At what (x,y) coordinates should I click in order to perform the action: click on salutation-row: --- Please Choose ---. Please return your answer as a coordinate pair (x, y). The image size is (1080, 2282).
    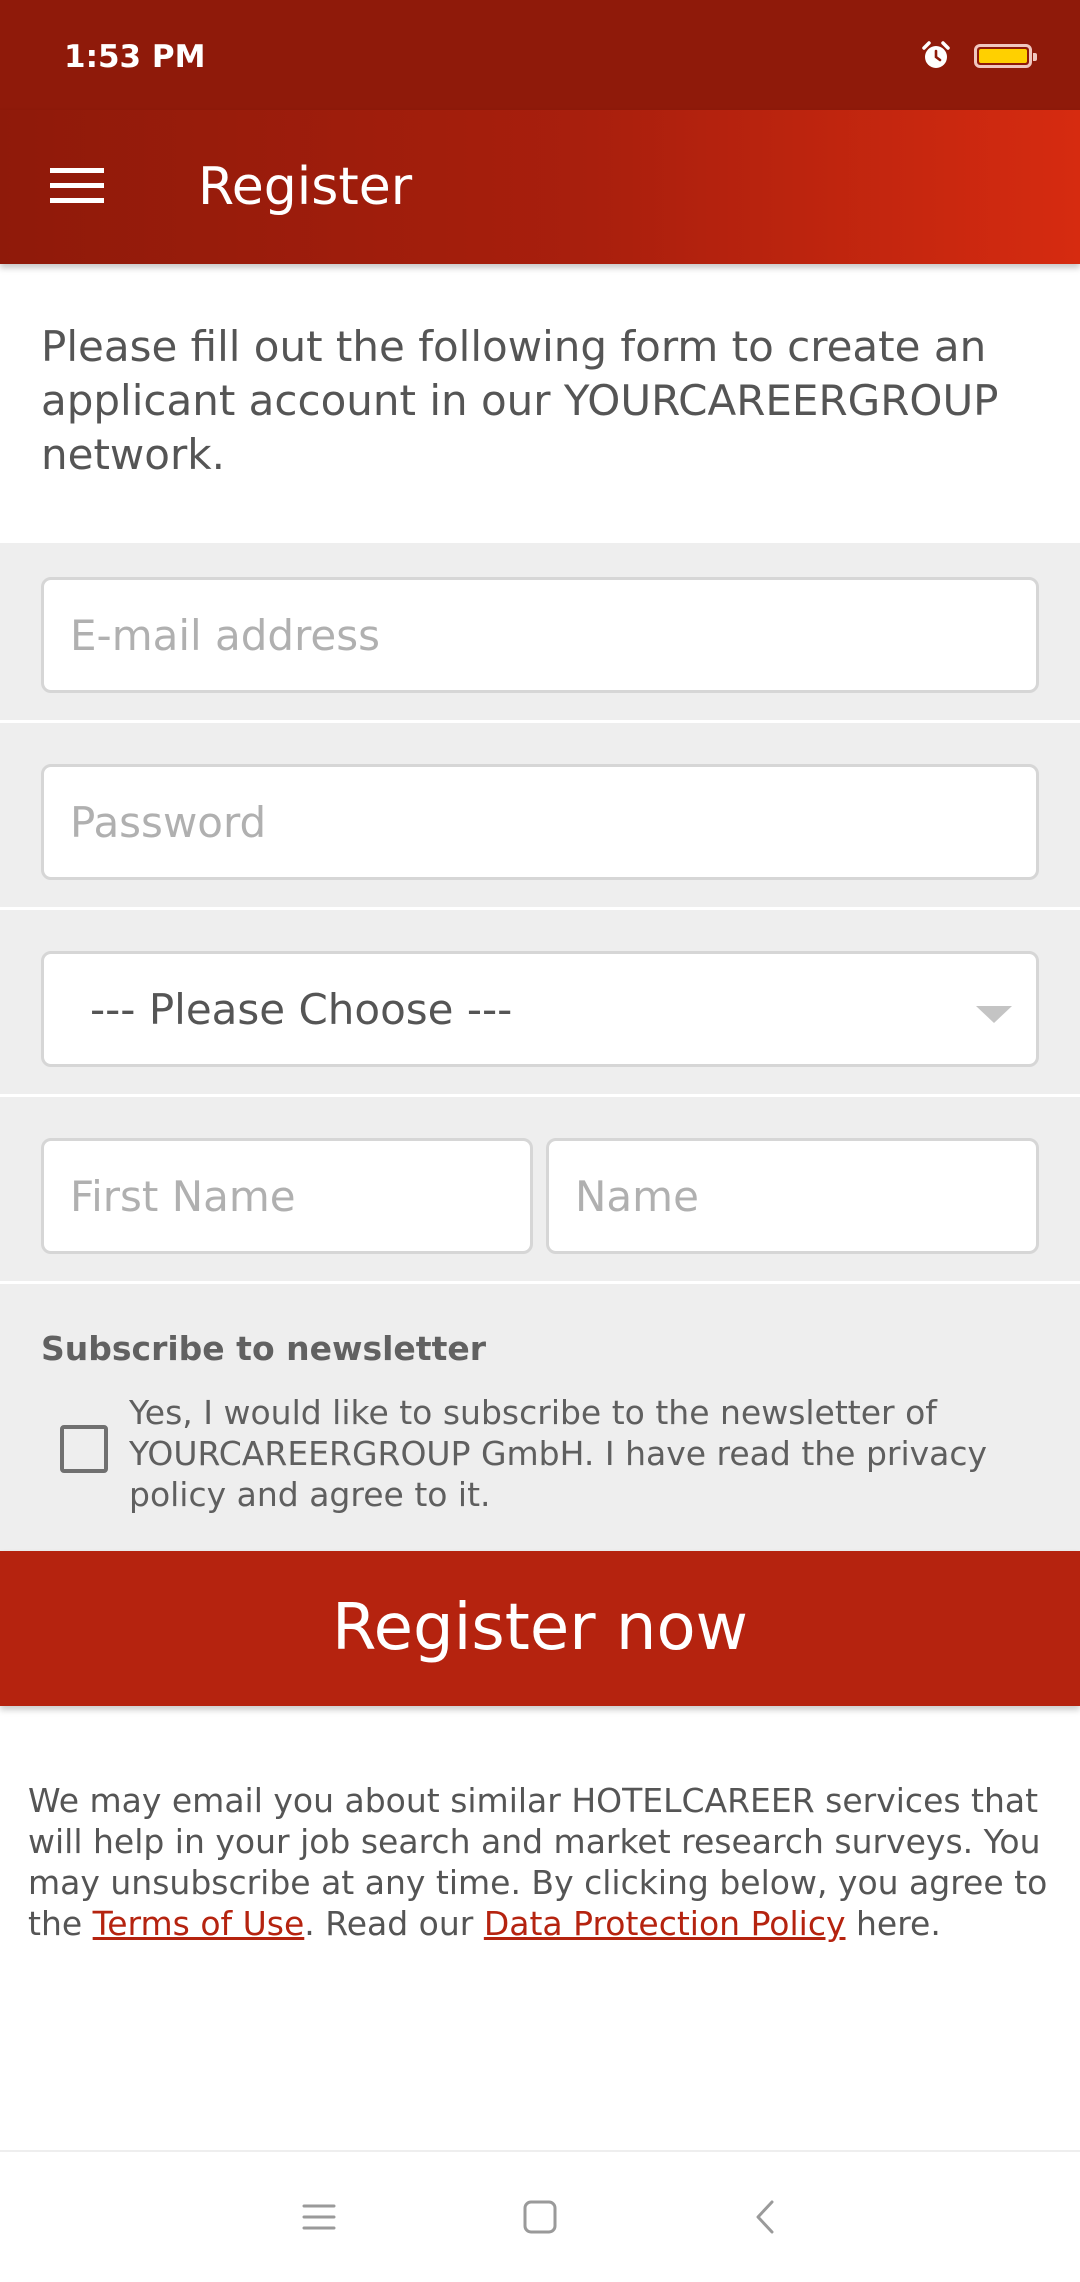
    Looking at the image, I should click on (540, 1007).